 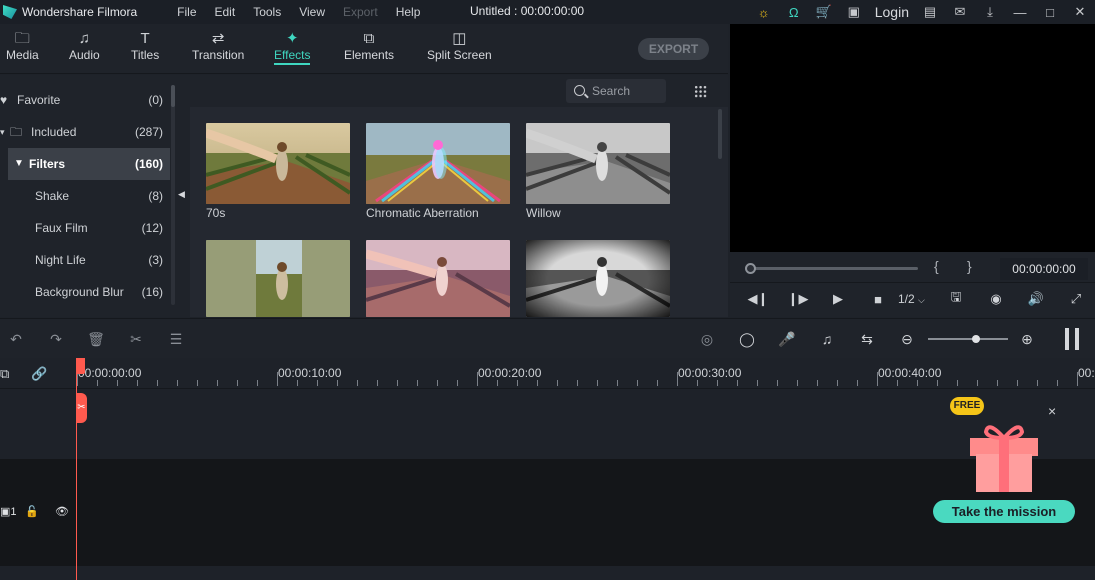 I want to click on sidebar-item-count: (287), so click(x=148, y=132).